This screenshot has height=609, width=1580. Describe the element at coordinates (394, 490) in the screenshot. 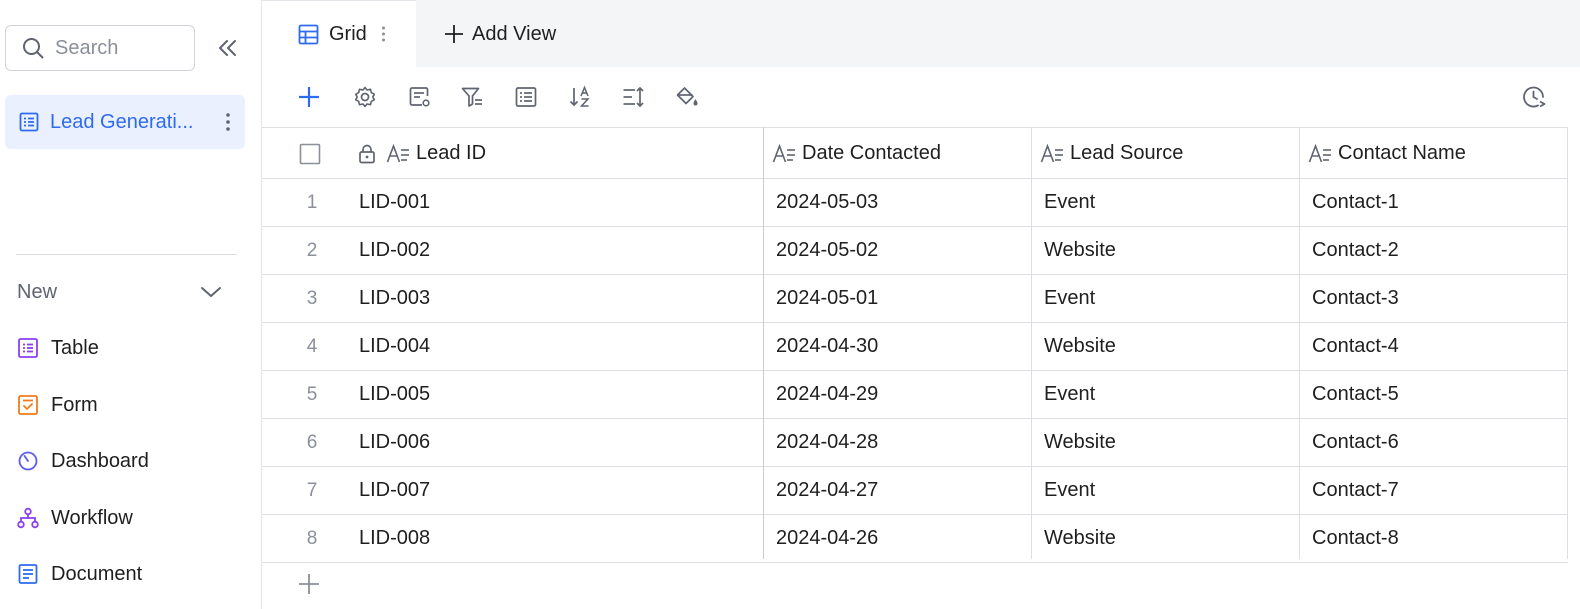

I see `cell-lead-id: LID-007` at that location.